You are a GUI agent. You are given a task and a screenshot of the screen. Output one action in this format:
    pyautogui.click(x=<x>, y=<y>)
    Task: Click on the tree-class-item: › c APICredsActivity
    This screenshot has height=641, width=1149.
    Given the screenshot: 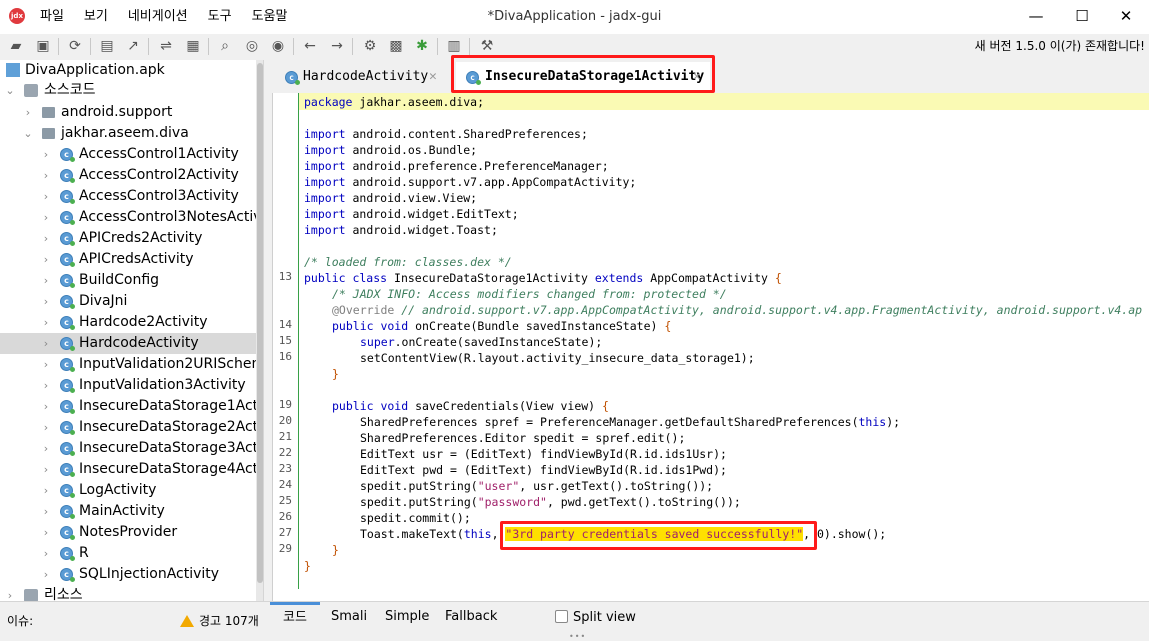 What is the action you would take?
    pyautogui.click(x=128, y=259)
    